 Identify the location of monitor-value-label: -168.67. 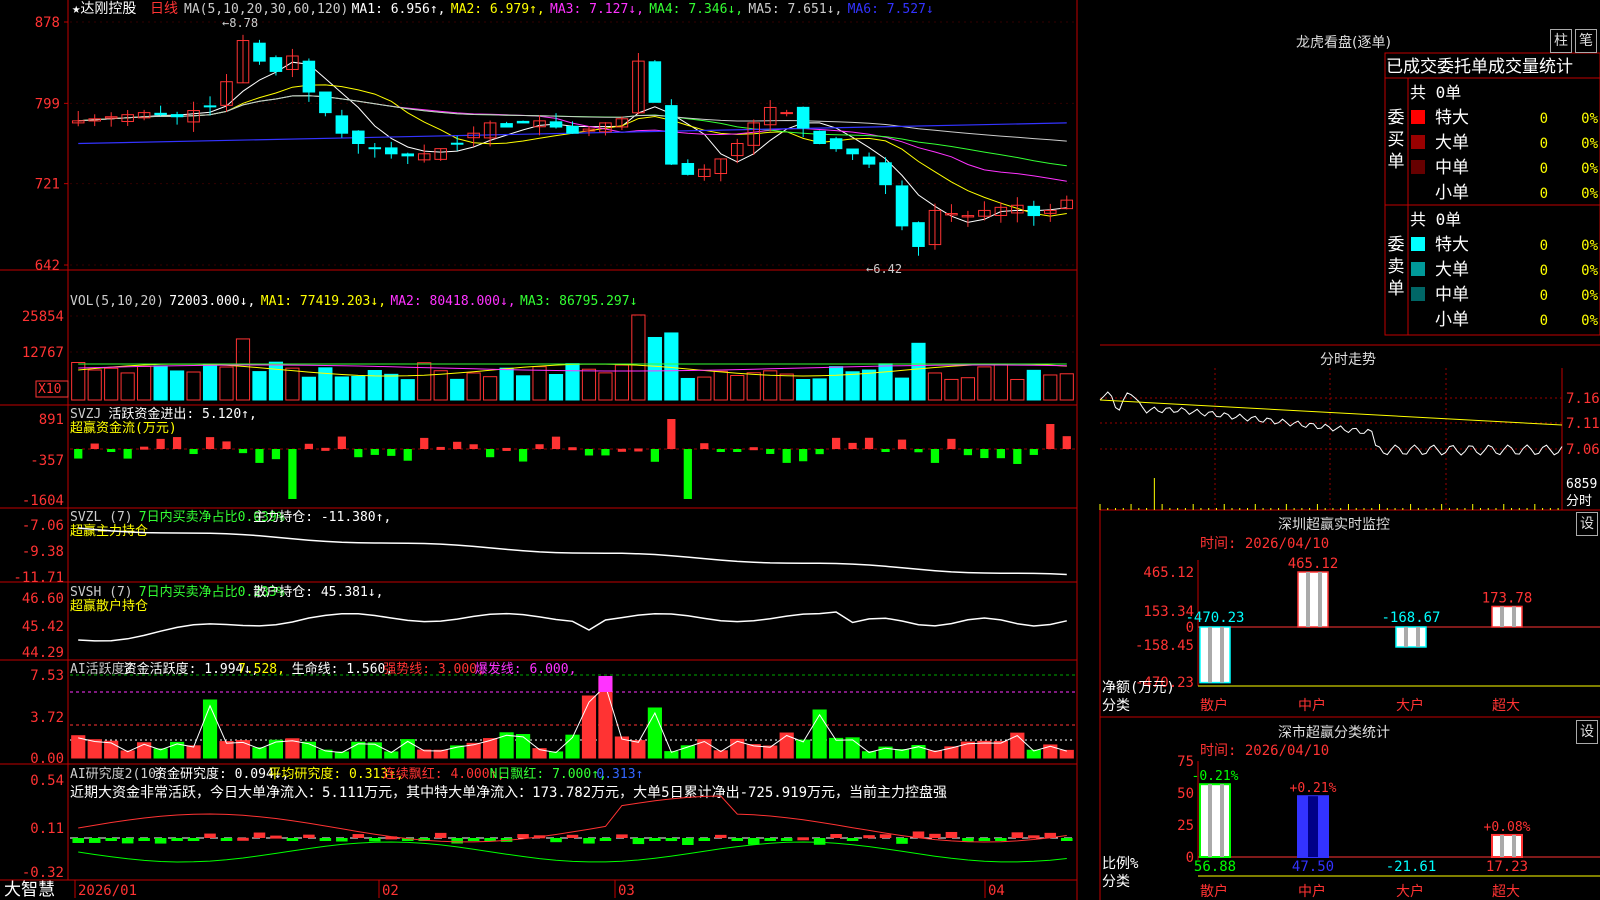
(1410, 618).